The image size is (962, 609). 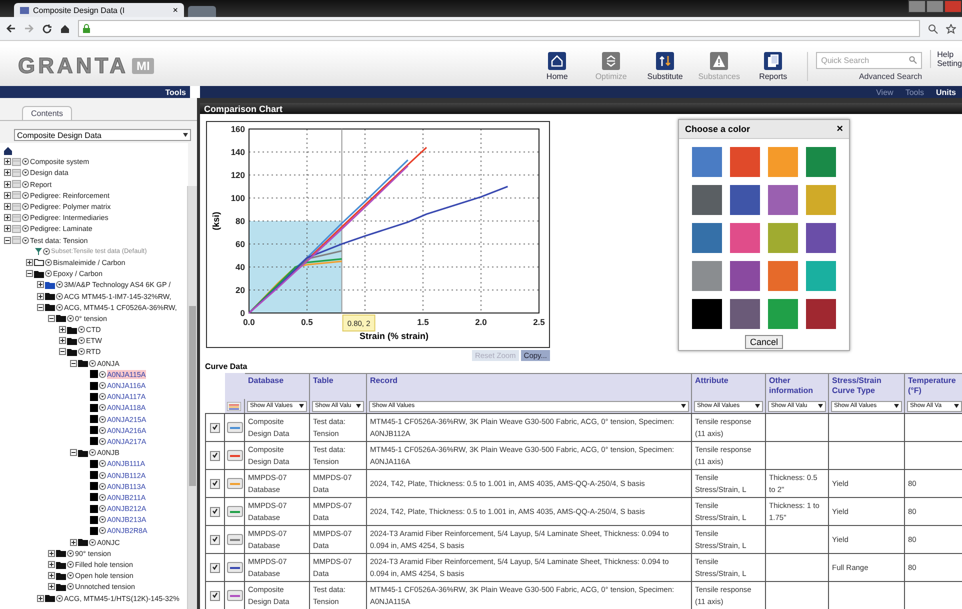 I want to click on close-window-button, so click(x=953, y=6).